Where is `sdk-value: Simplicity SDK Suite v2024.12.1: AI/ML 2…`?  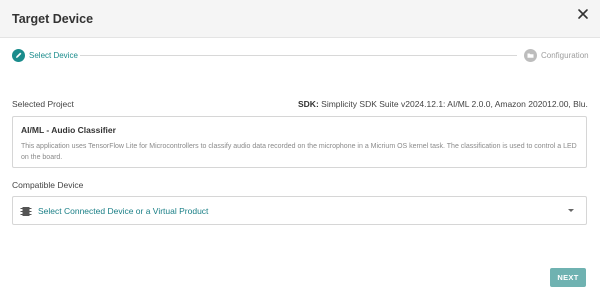 sdk-value: Simplicity SDK Suite v2024.12.1: AI/ML 2… is located at coordinates (454, 104).